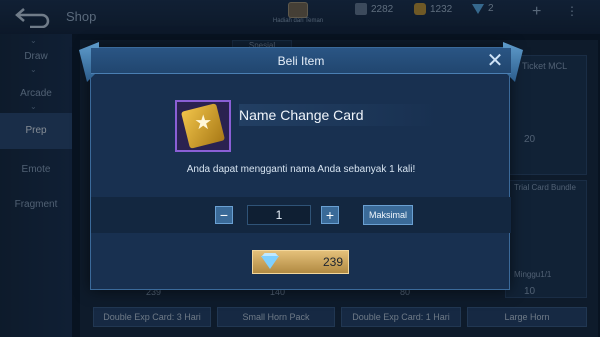  What do you see at coordinates (495, 61) in the screenshot?
I see `close-icon: ✕` at bounding box center [495, 61].